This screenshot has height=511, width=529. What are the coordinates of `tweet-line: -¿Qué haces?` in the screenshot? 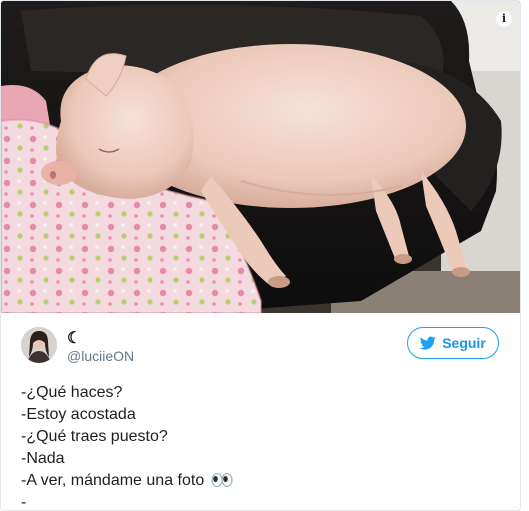 It's located at (72, 392).